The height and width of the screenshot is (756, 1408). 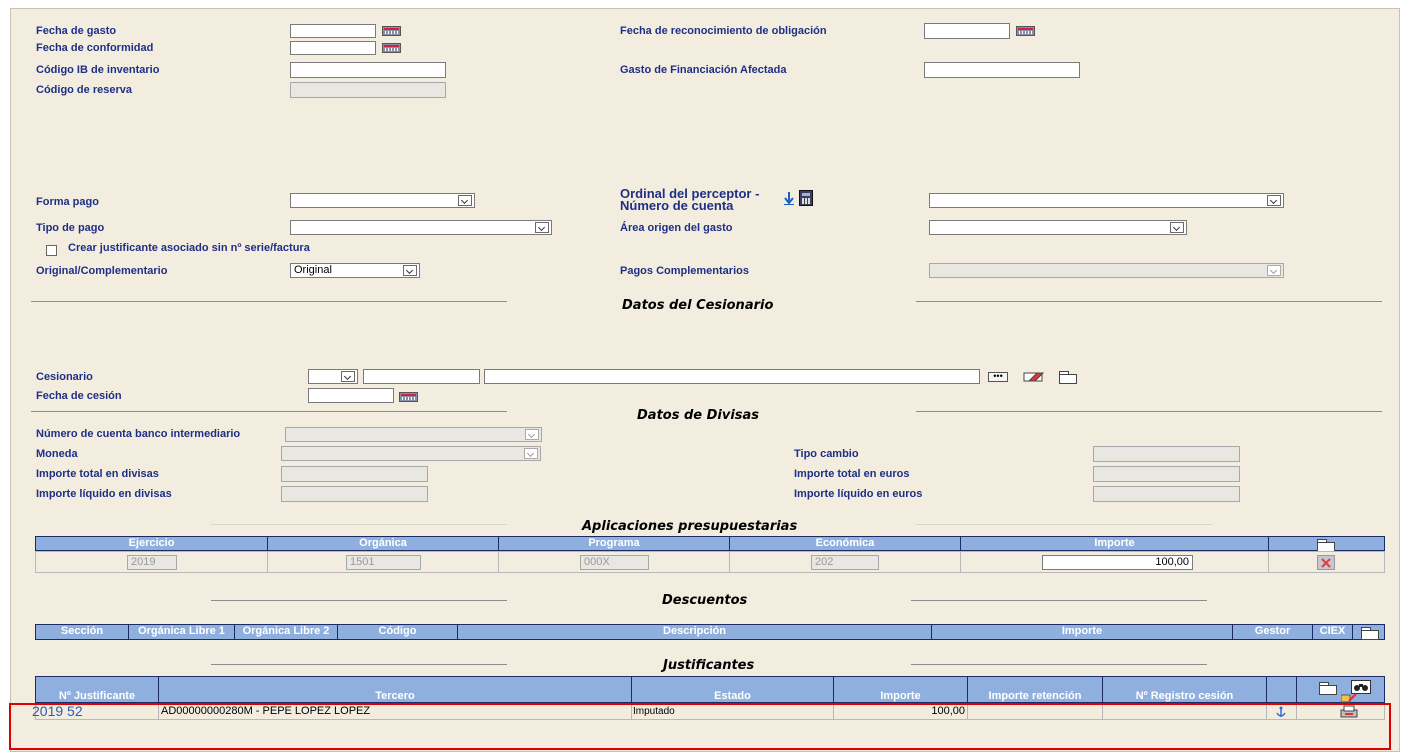 I want to click on fecha-conformidad-input, so click(x=333, y=48).